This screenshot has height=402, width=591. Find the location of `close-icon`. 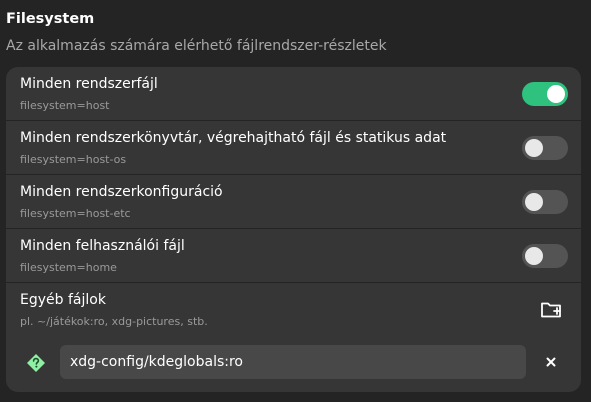

close-icon is located at coordinates (551, 362).